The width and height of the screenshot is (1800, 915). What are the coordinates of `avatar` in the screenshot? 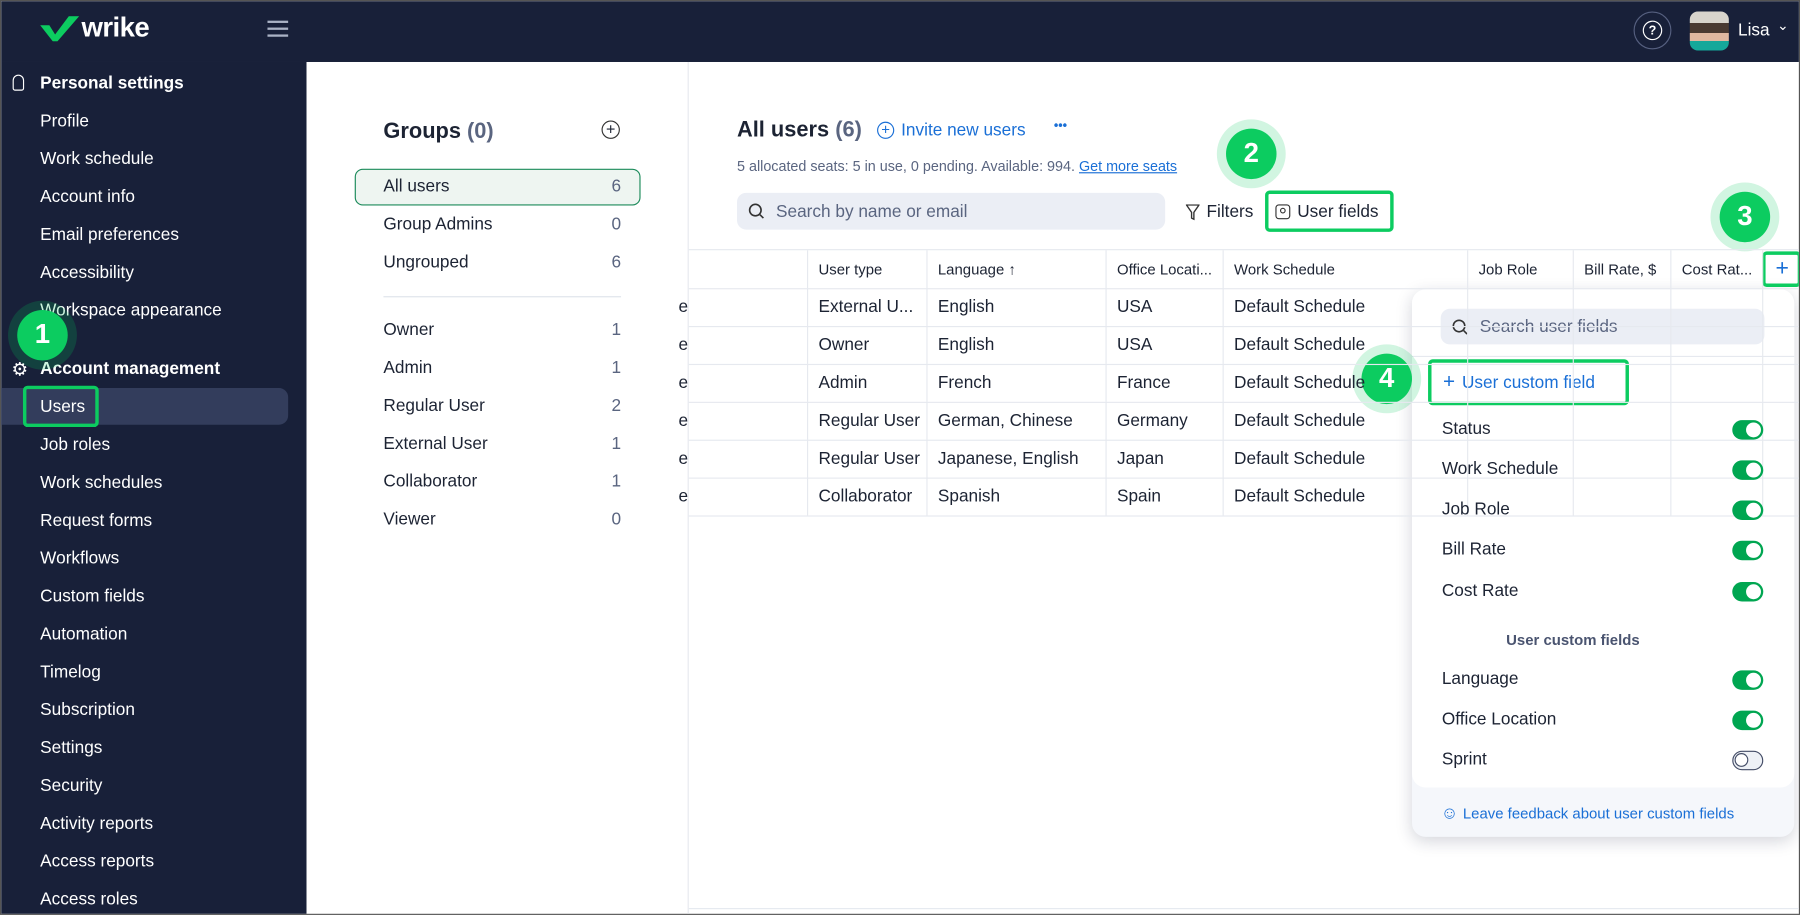 It's located at (1709, 31).